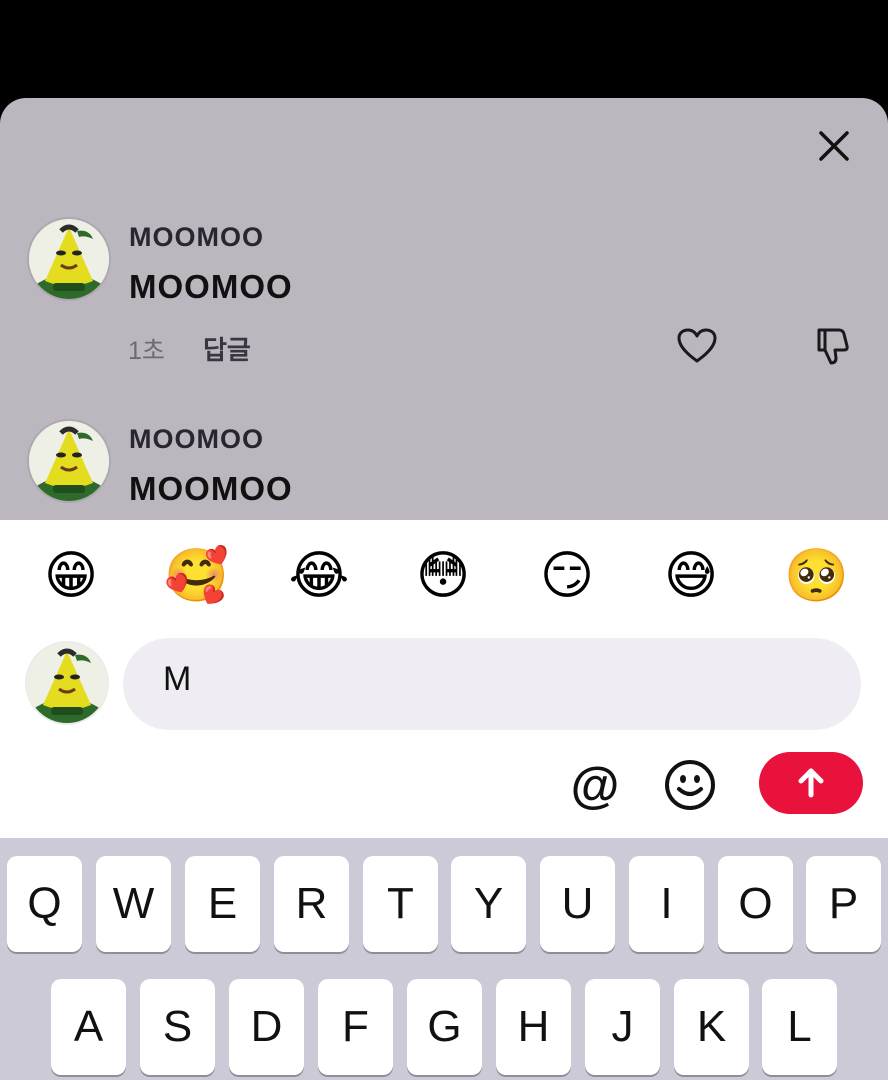 Image resolution: width=888 pixels, height=1080 pixels. What do you see at coordinates (816, 576) in the screenshot?
I see `emoji-quick-7: 🥺` at bounding box center [816, 576].